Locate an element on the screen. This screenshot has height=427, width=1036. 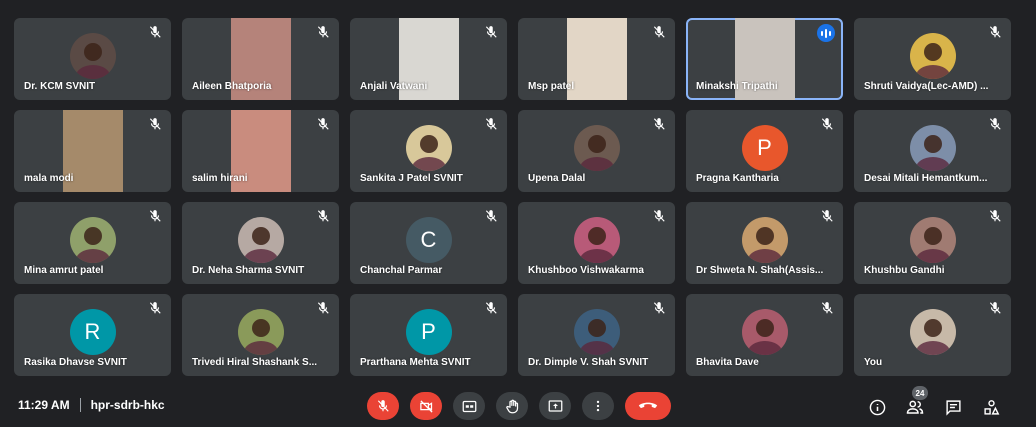
activities-icon is located at coordinates (991, 407).